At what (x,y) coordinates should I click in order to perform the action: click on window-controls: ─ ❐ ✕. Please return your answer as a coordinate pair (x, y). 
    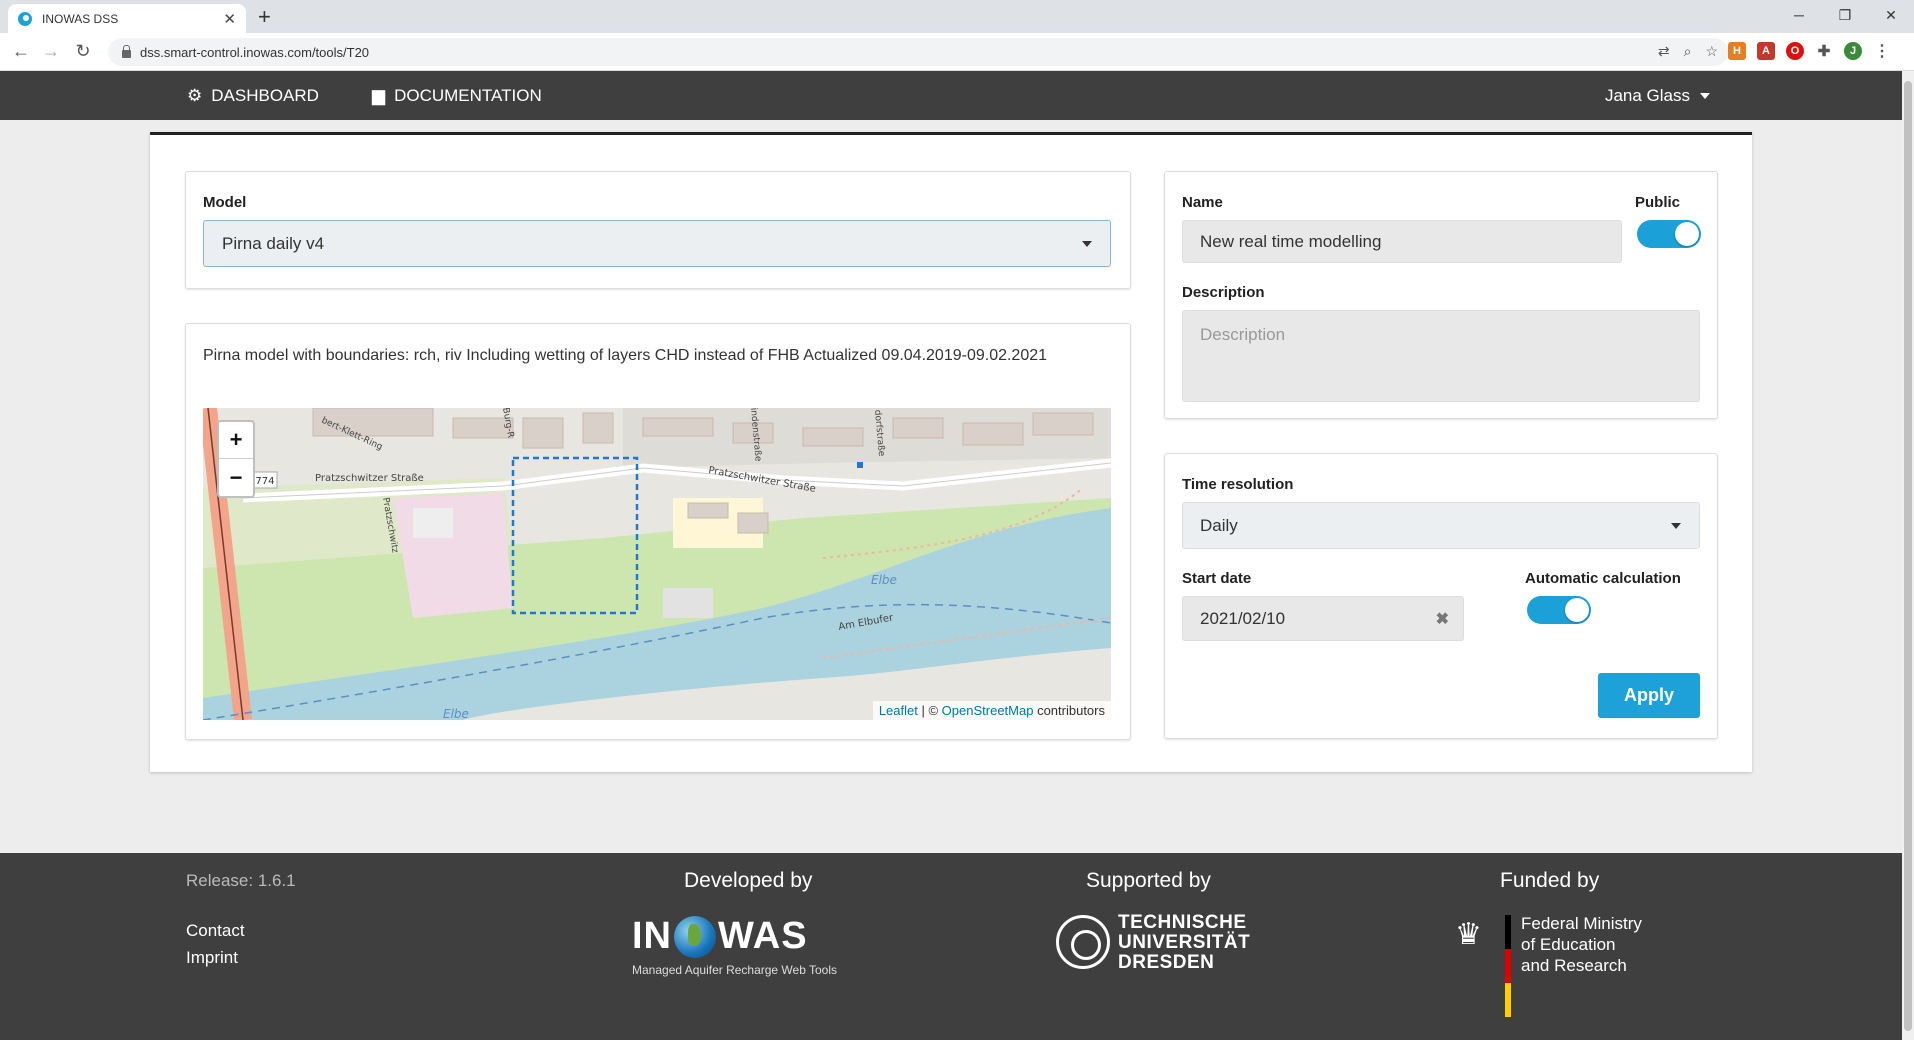
    Looking at the image, I should click on (1845, 15).